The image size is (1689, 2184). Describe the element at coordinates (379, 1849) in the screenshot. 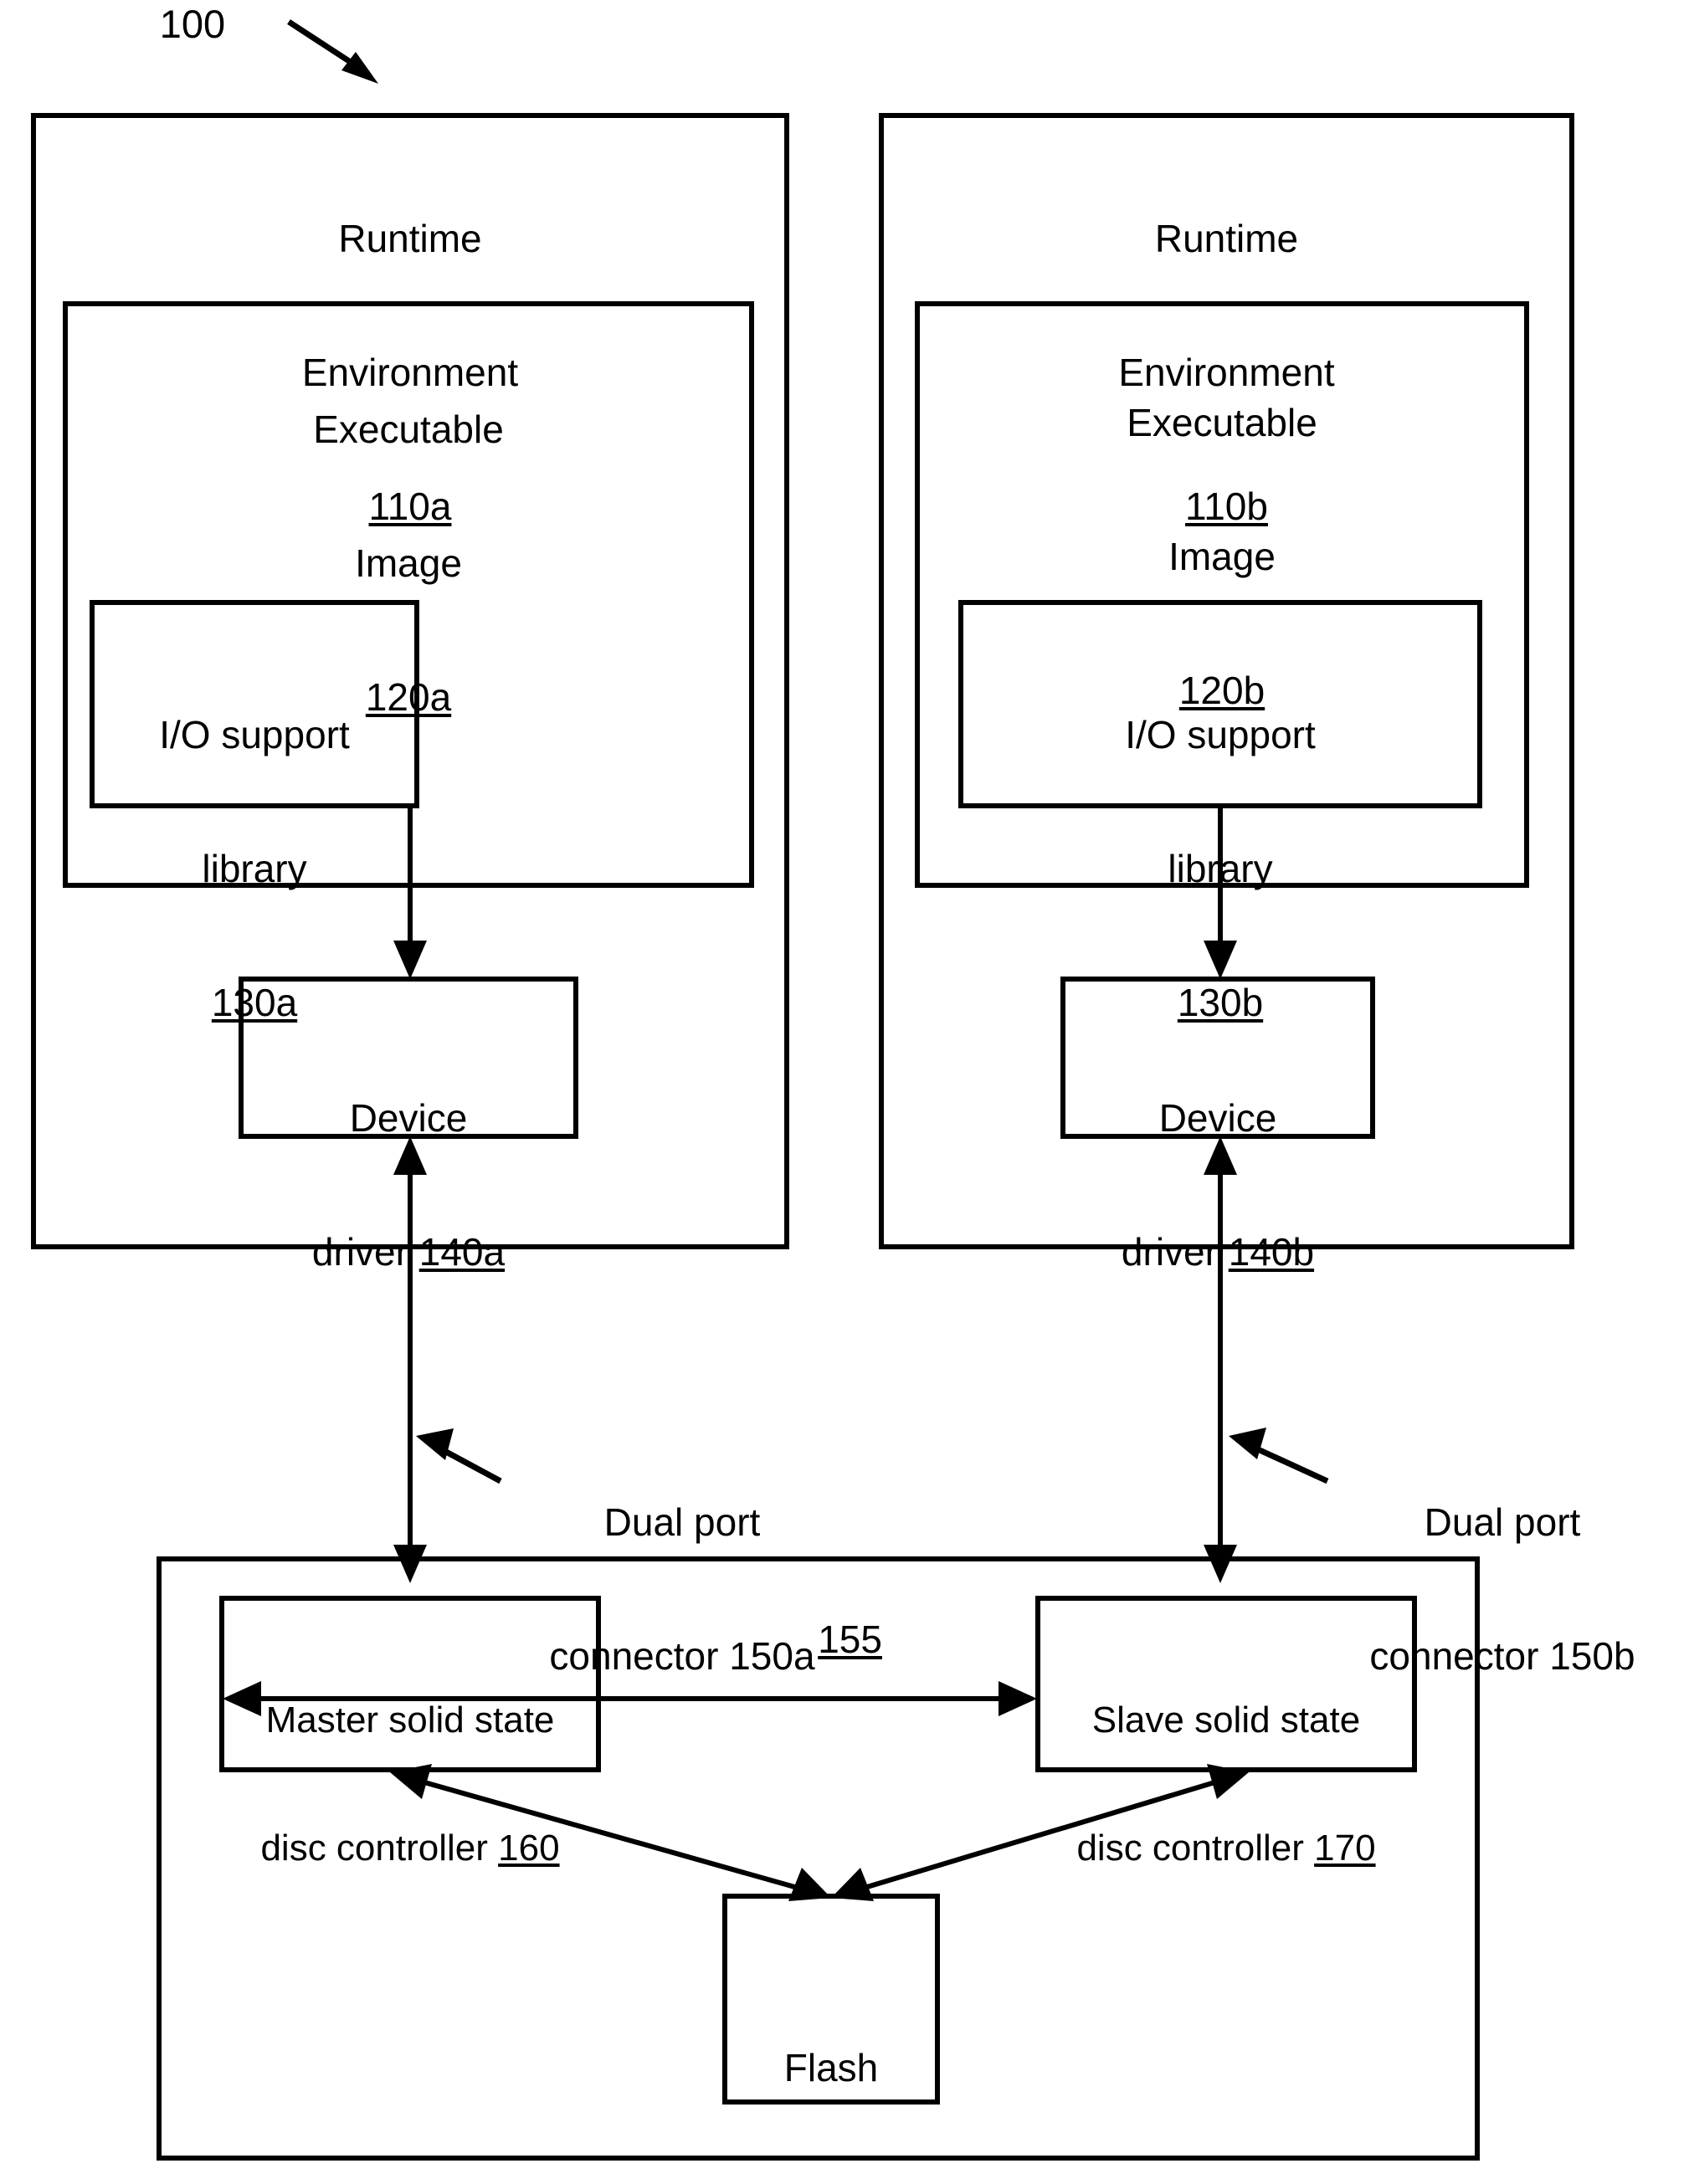

I see `master-controller-line2: disc controller` at that location.